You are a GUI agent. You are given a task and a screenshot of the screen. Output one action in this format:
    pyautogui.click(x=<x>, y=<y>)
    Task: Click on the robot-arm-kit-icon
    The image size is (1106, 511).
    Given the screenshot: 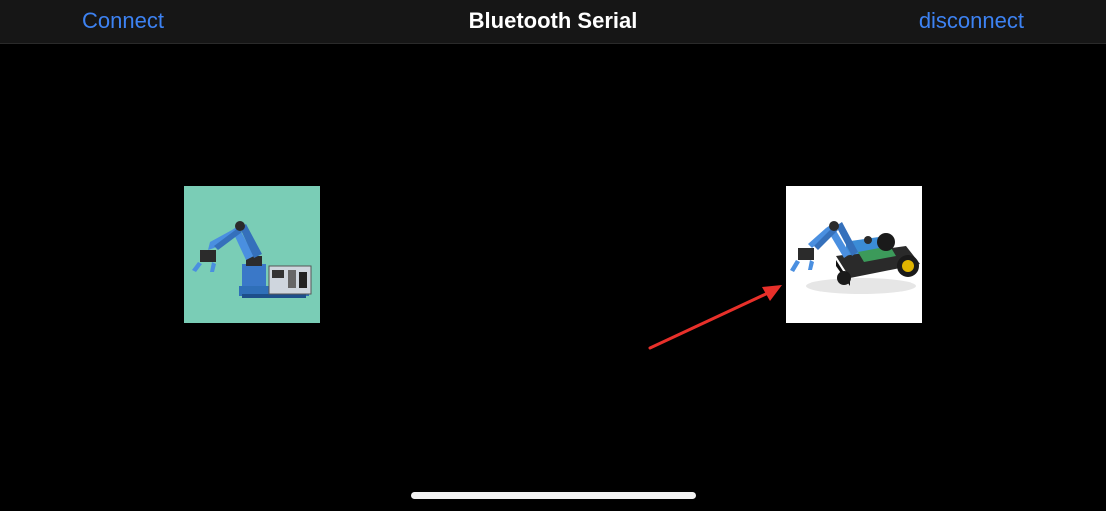 What is the action you would take?
    pyautogui.click(x=252, y=259)
    